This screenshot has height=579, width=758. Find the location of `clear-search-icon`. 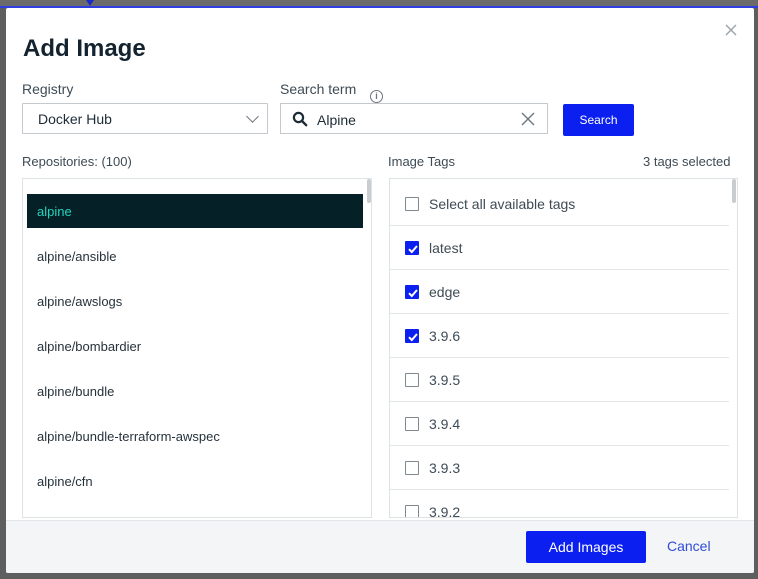

clear-search-icon is located at coordinates (528, 119).